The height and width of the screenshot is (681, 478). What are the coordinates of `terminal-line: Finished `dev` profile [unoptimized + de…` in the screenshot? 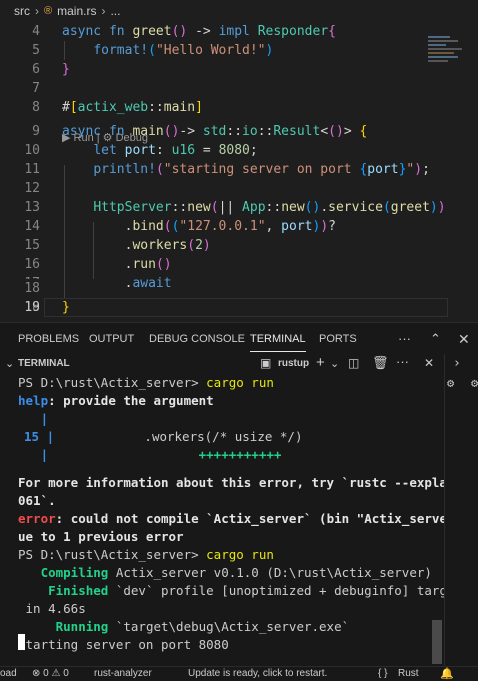 It's located at (231, 590).